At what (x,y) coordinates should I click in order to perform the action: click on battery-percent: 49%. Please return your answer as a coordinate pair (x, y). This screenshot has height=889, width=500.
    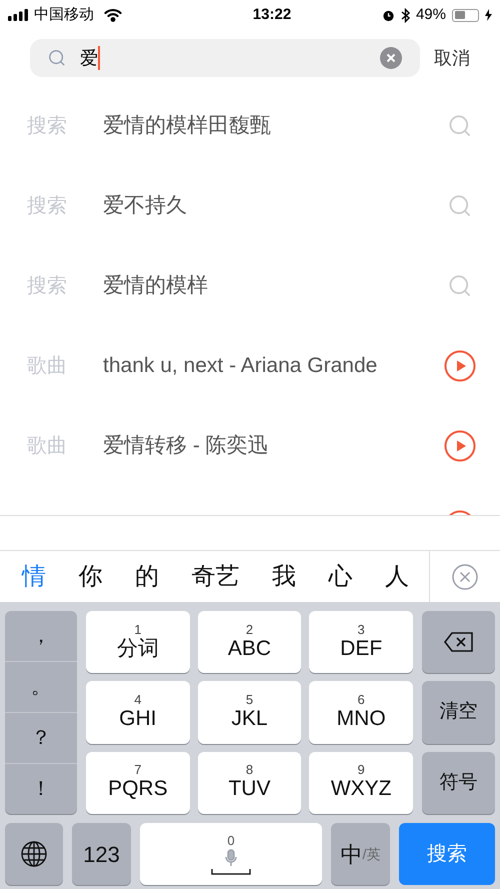
    Looking at the image, I should click on (431, 14).